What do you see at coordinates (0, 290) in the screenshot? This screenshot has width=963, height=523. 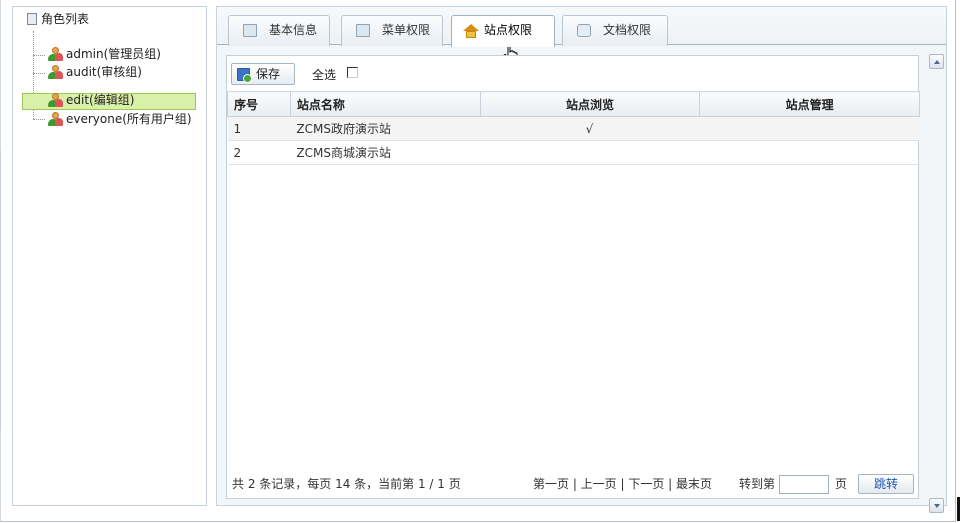 I see `left-edge-divider` at bounding box center [0, 290].